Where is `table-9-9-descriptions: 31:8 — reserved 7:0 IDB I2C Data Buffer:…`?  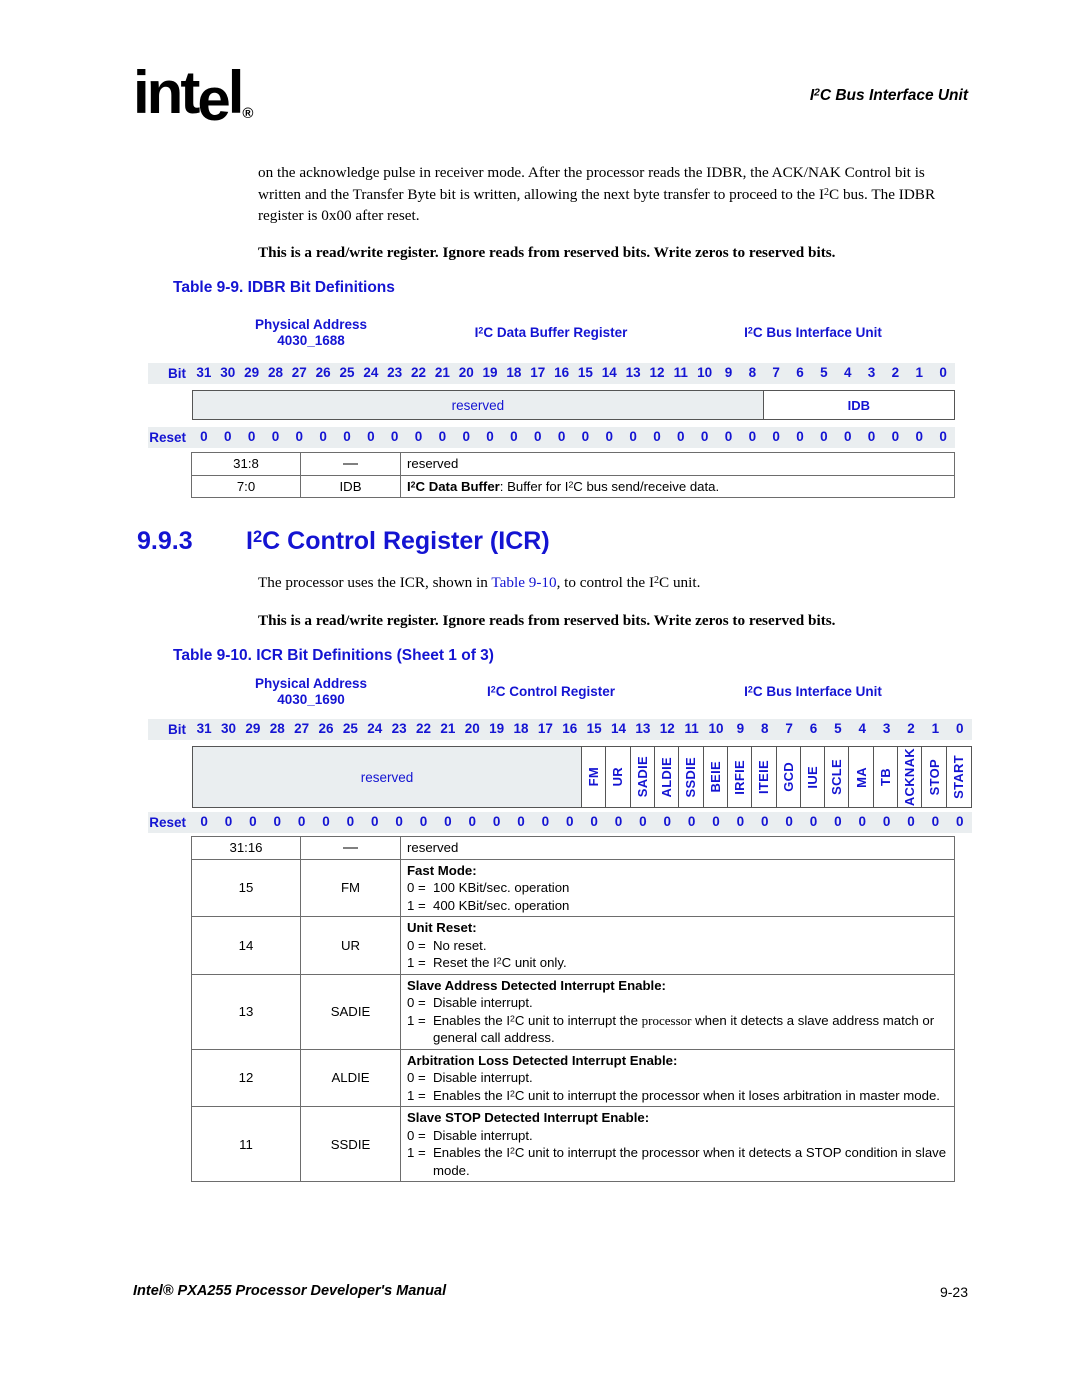 table-9-9-descriptions: 31:8 — reserved 7:0 IDB I2C Data Buffer:… is located at coordinates (573, 475).